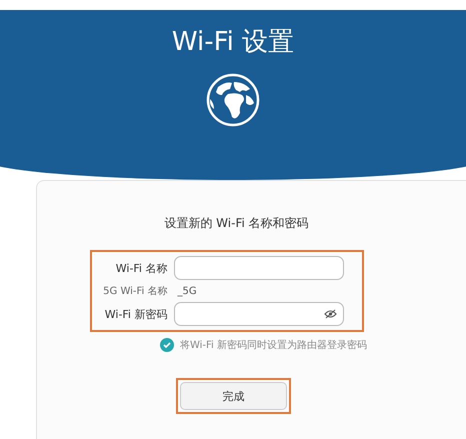 The height and width of the screenshot is (439, 466). Describe the element at coordinates (233, 396) in the screenshot. I see `done-button: 完成` at that location.